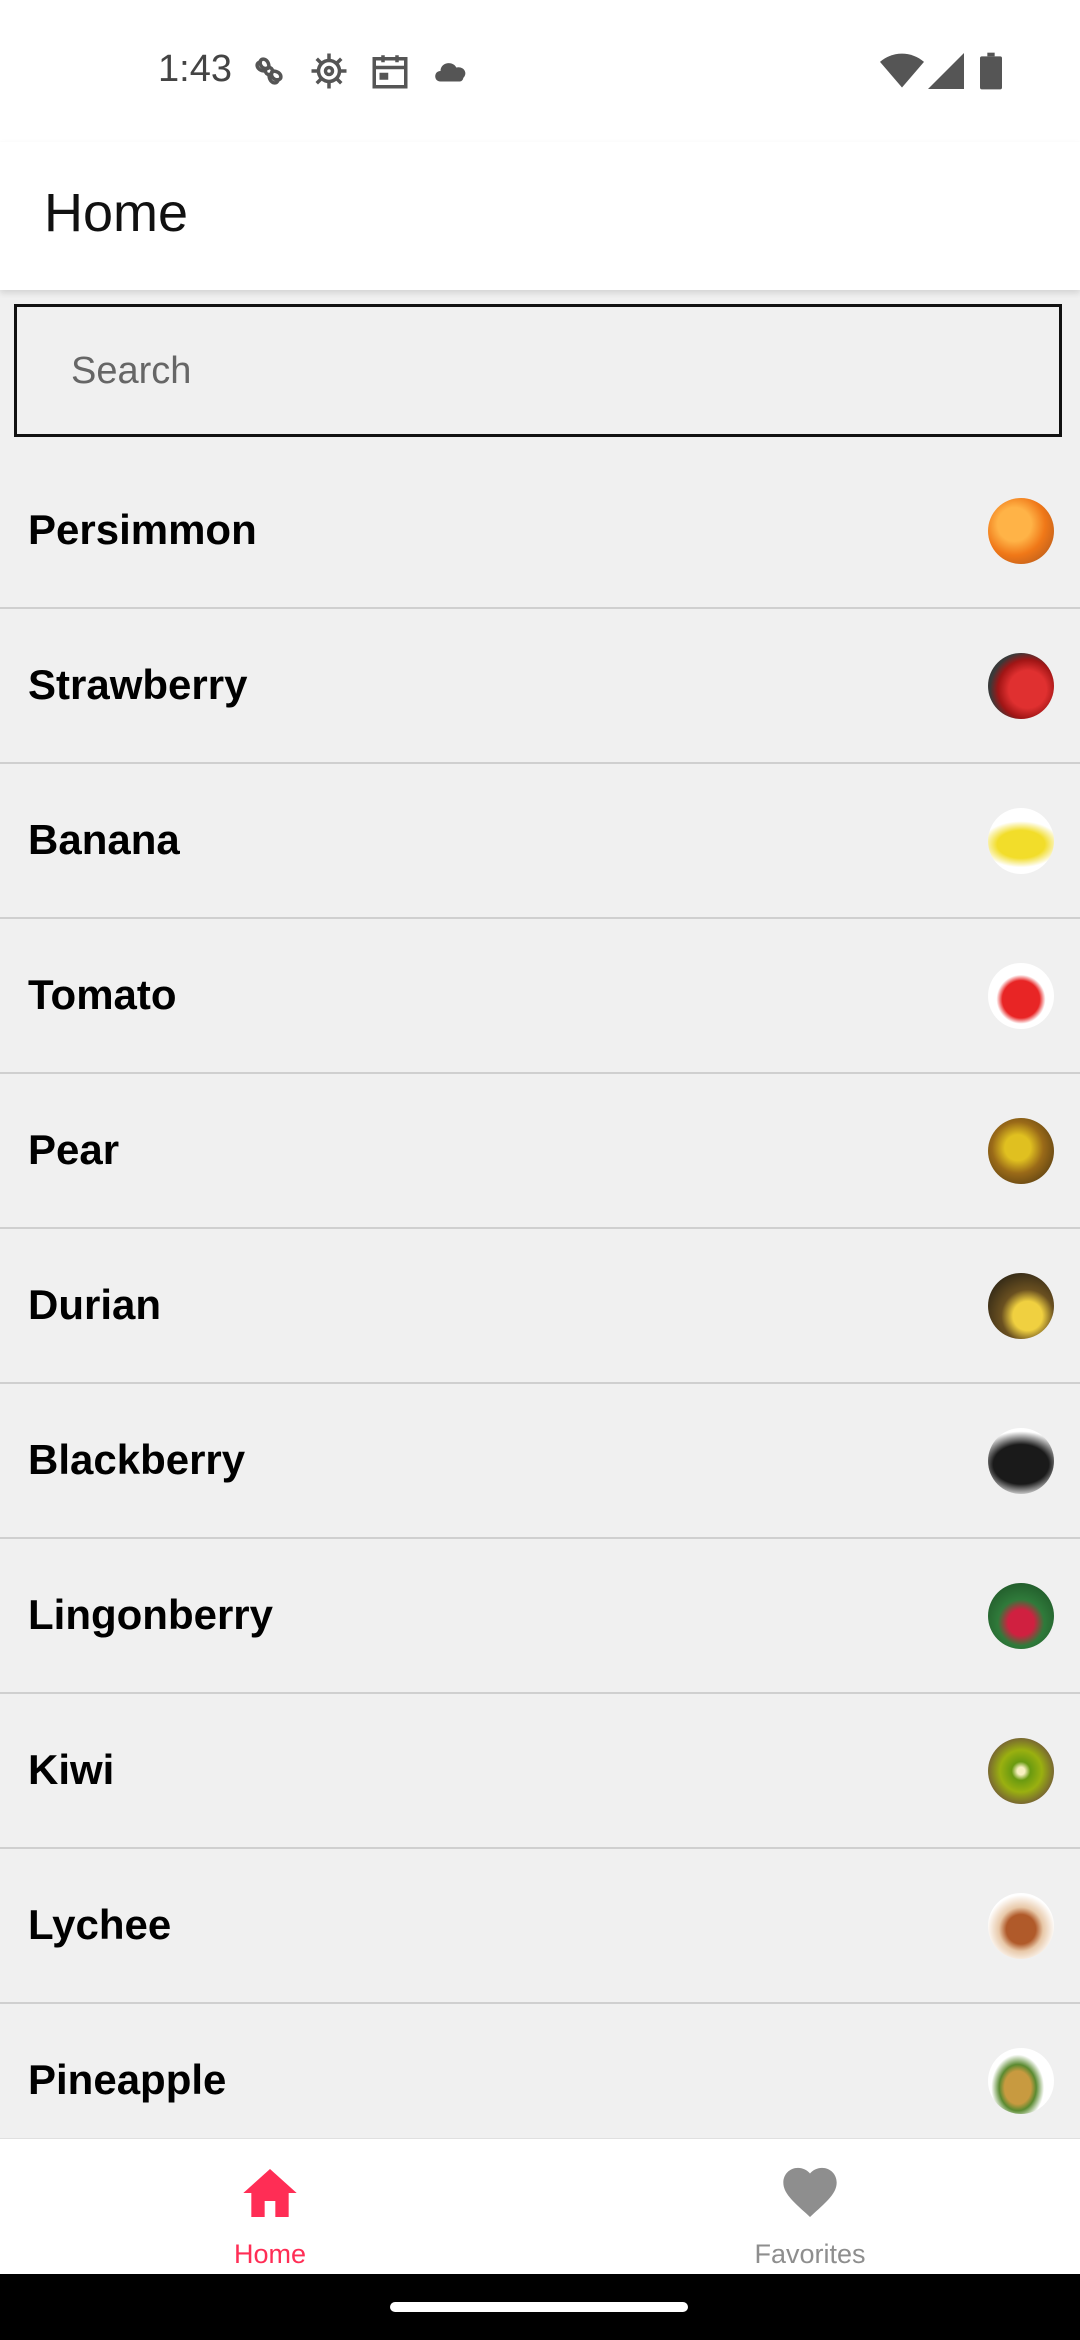 The height and width of the screenshot is (2340, 1080). What do you see at coordinates (151, 1614) in the screenshot?
I see `list-item-label: Lingonberry` at bounding box center [151, 1614].